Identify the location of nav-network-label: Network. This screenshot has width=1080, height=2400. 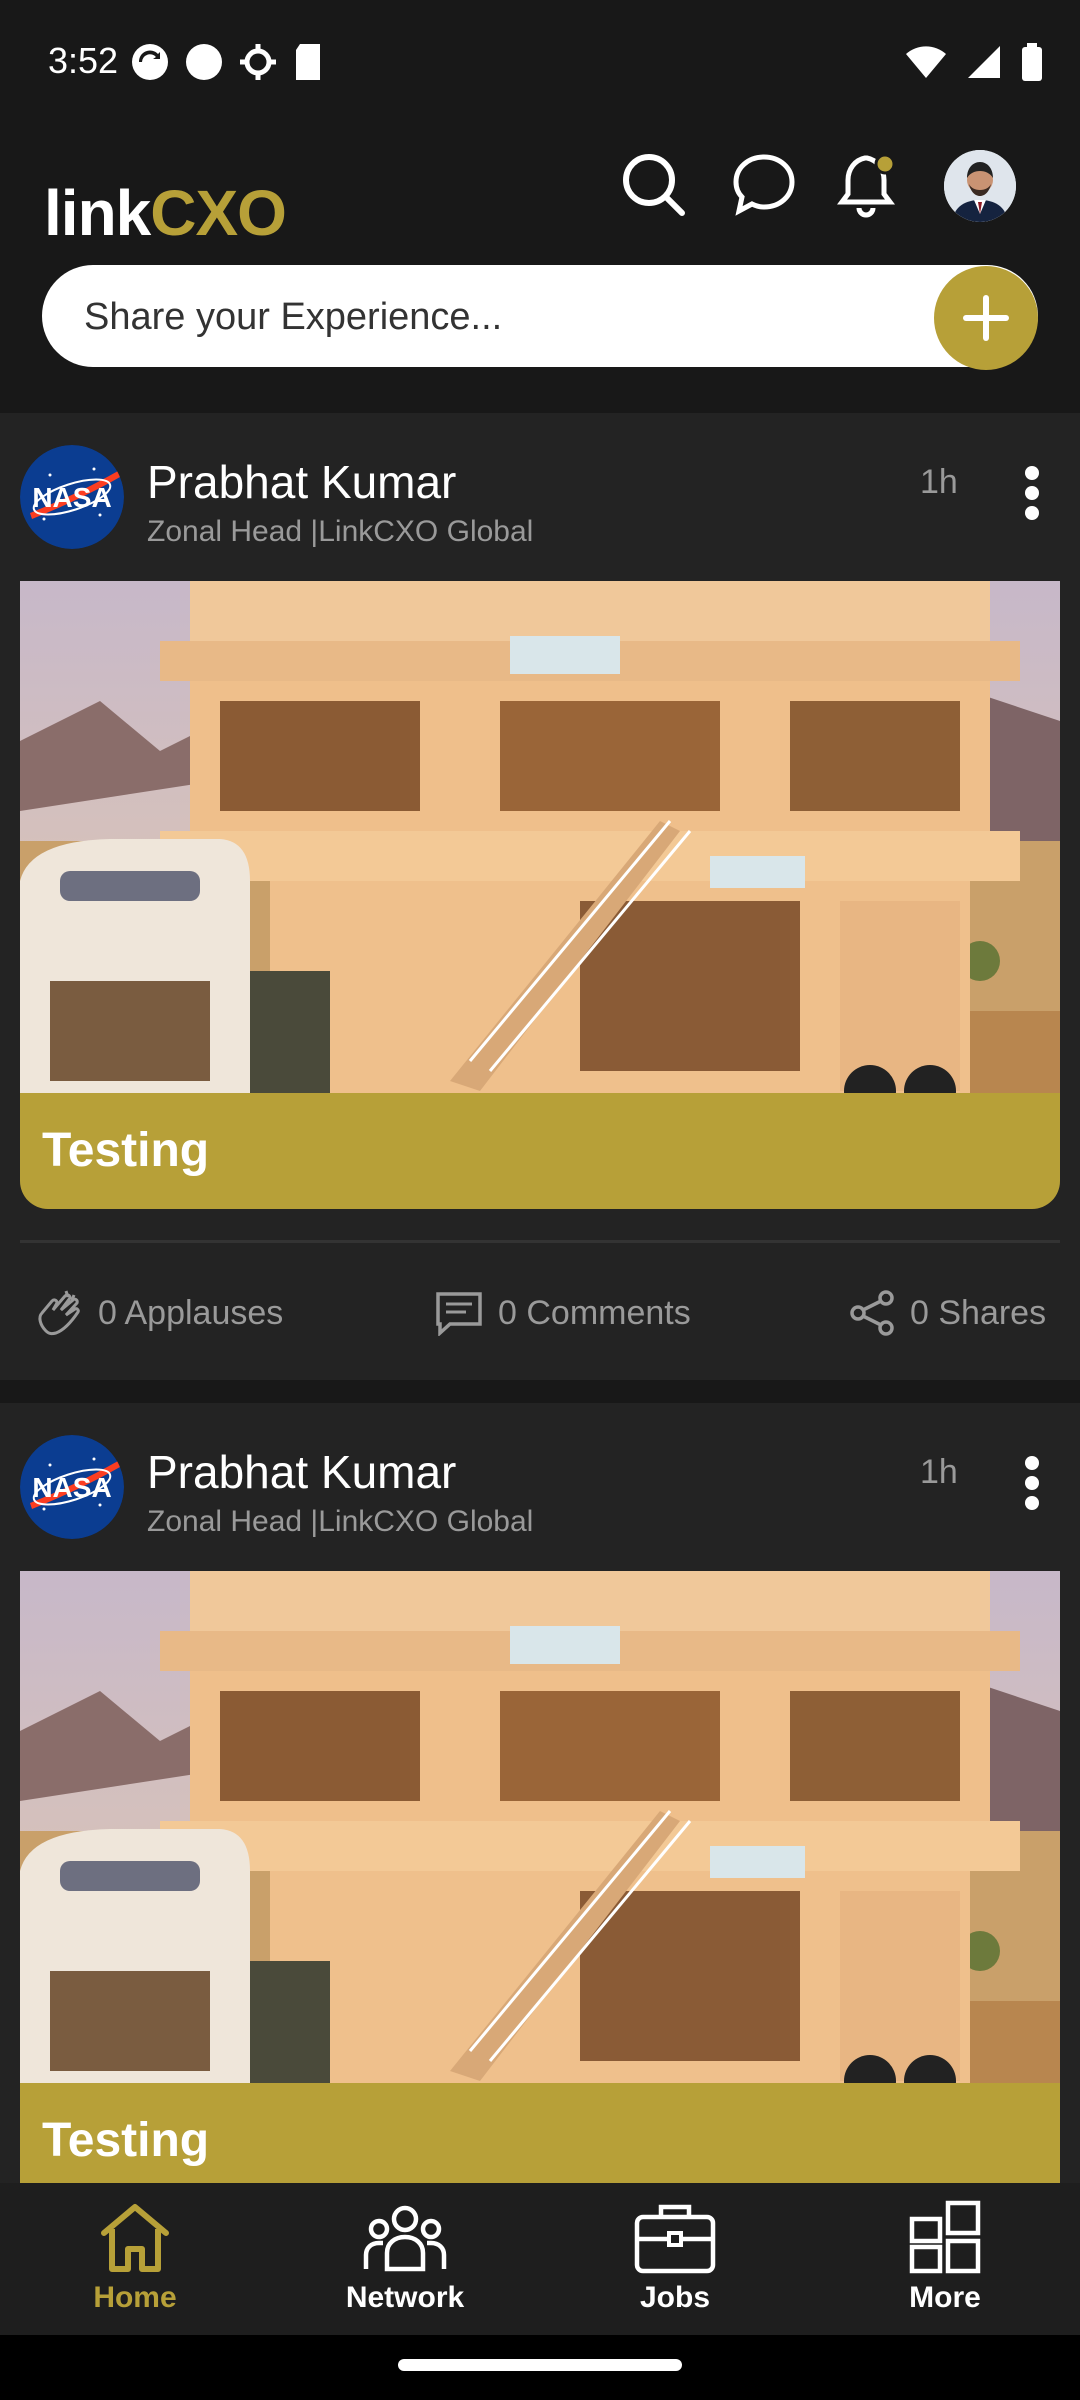
(405, 2297).